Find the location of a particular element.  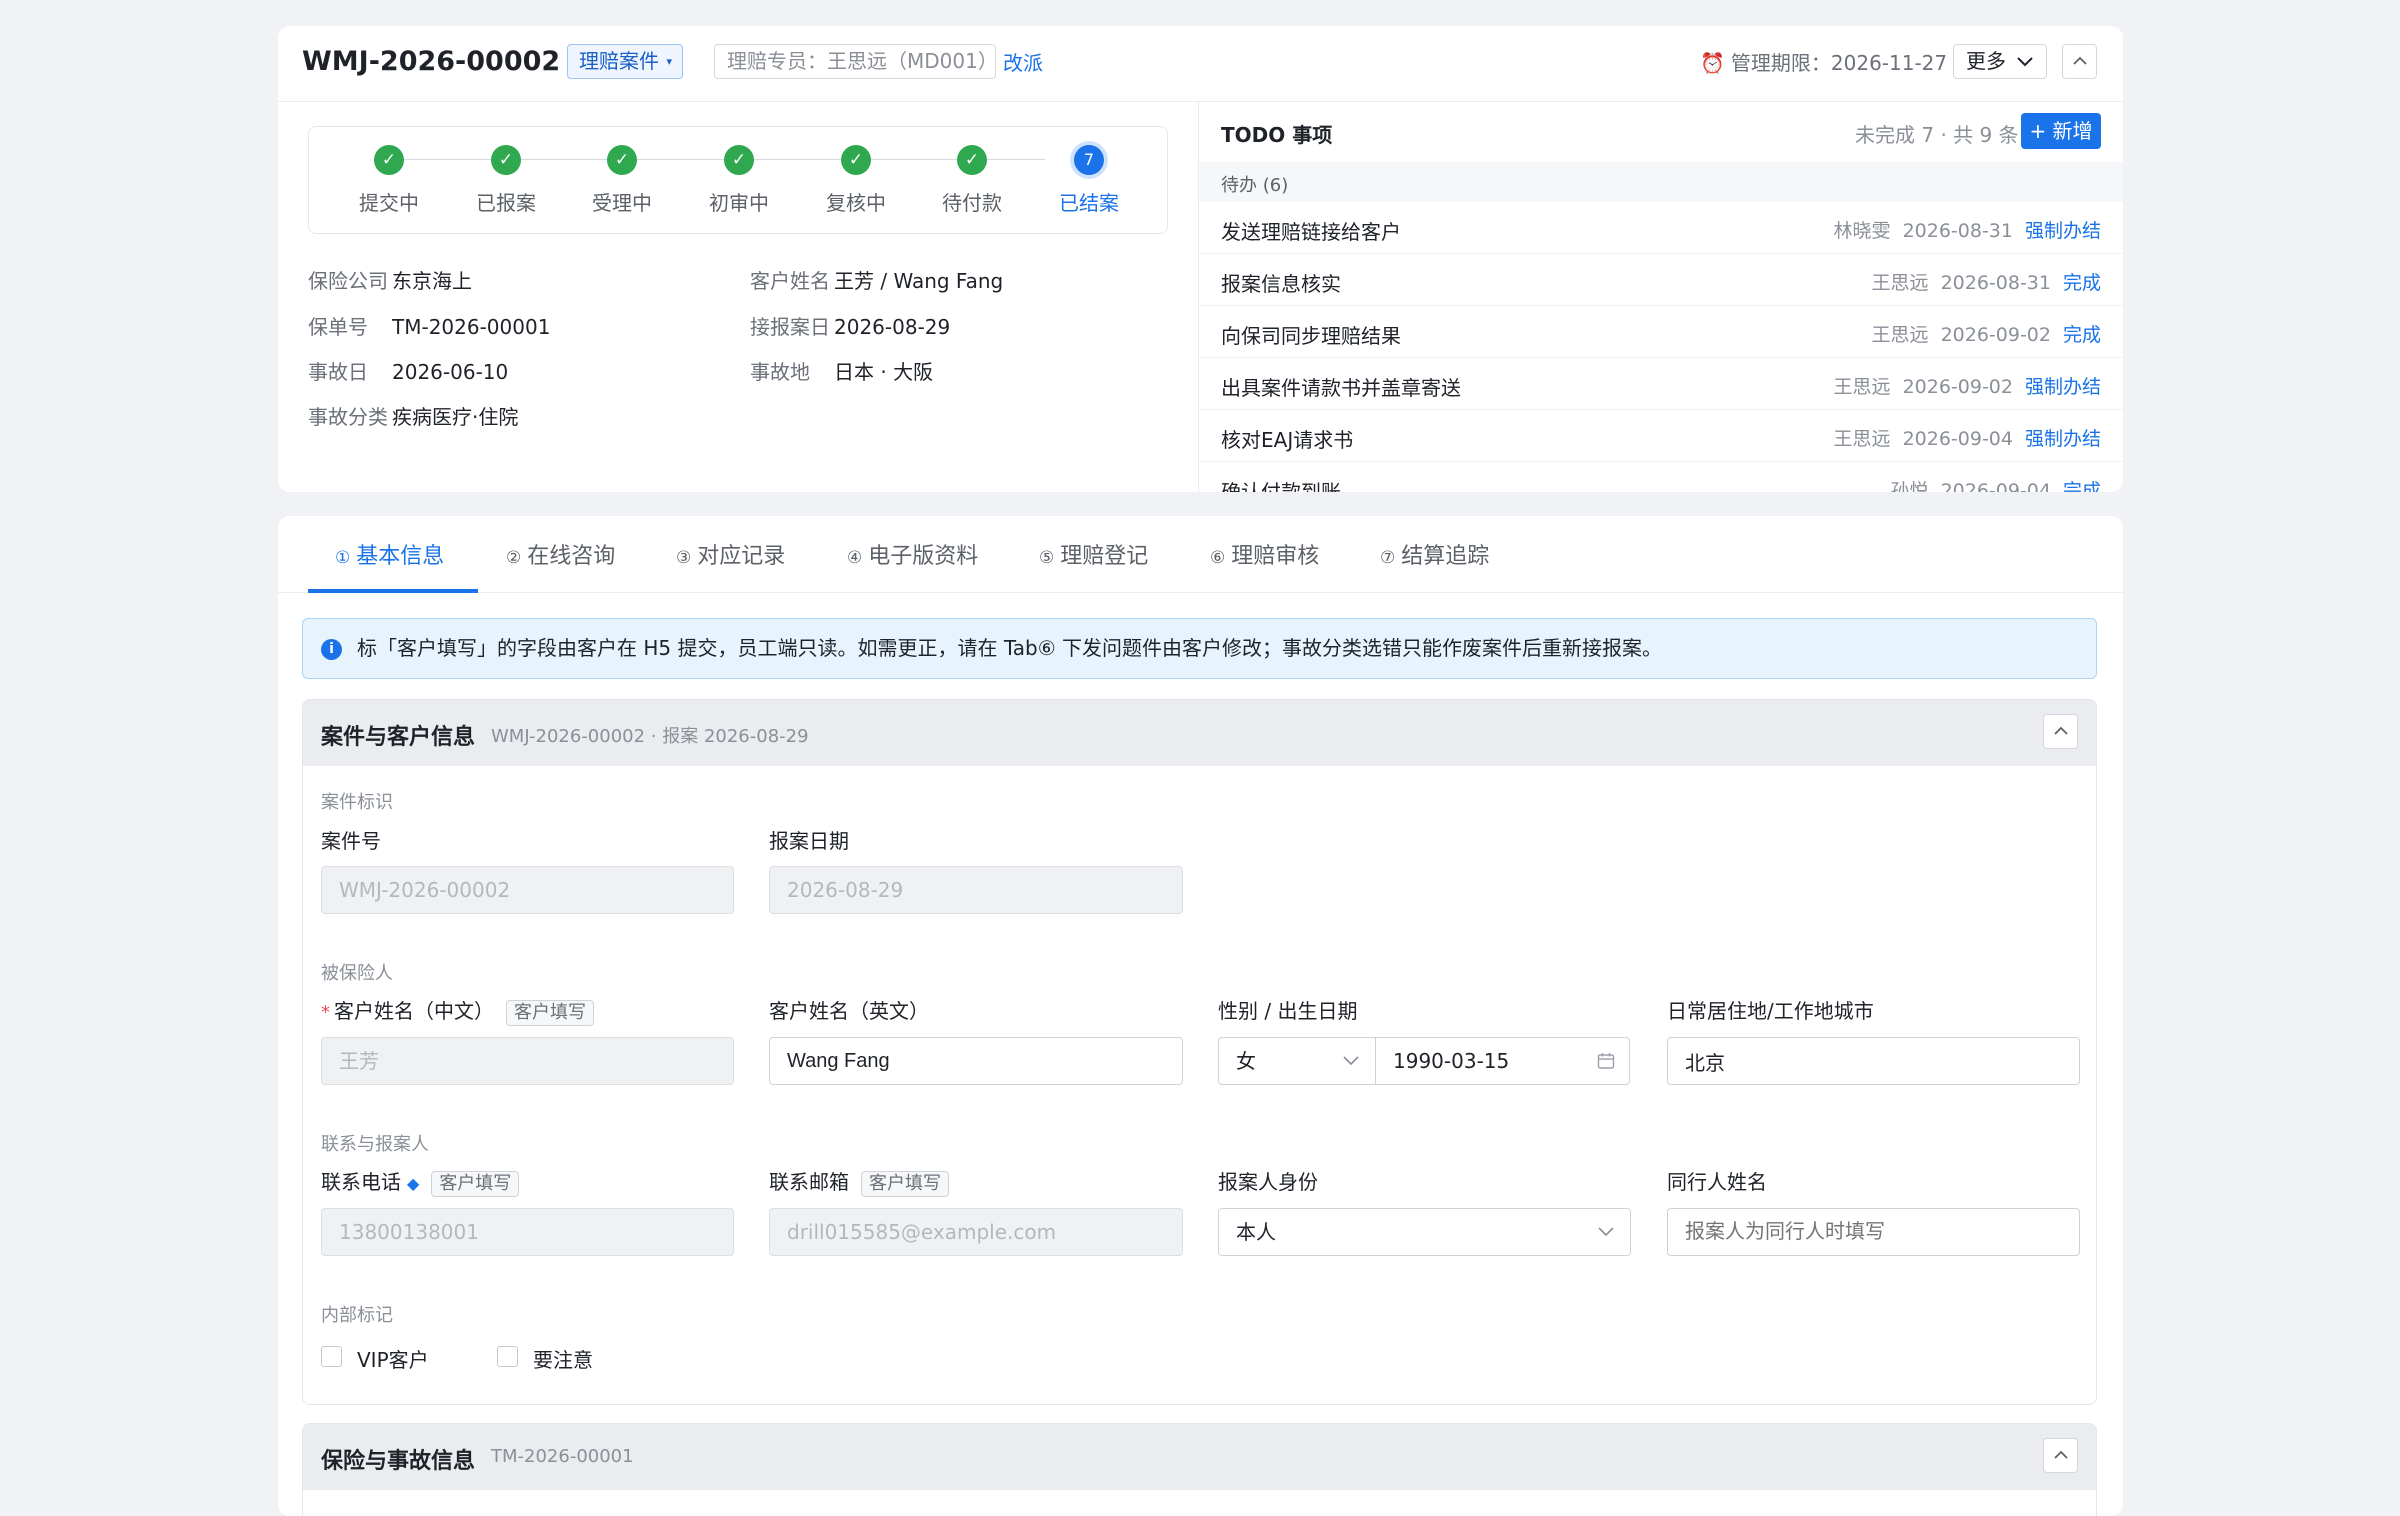

calendar-icon is located at coordinates (1606, 1061).